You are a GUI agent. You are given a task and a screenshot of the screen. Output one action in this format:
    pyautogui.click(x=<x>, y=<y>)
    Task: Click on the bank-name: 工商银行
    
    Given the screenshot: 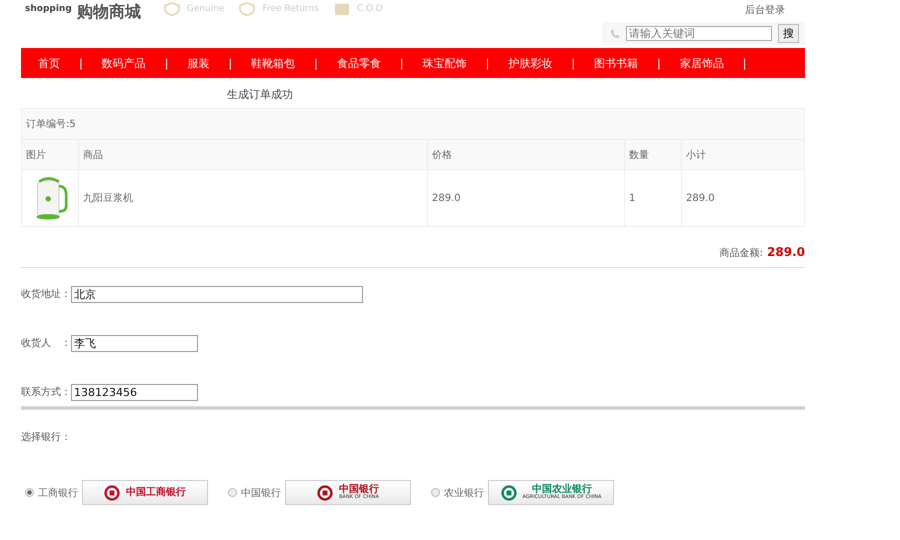 What is the action you would take?
    pyautogui.click(x=58, y=493)
    